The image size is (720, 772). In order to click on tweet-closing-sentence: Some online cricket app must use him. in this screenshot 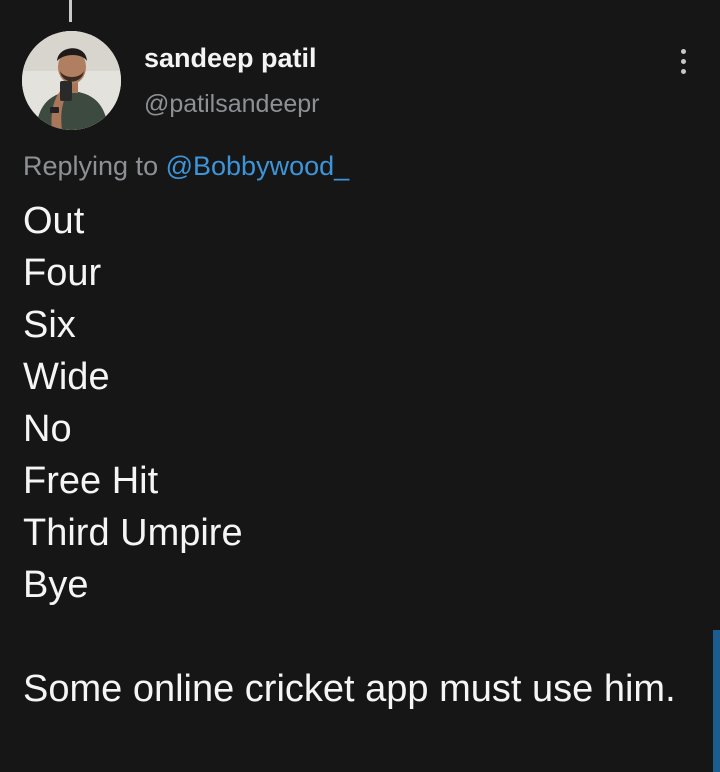, I will do `click(349, 689)`.